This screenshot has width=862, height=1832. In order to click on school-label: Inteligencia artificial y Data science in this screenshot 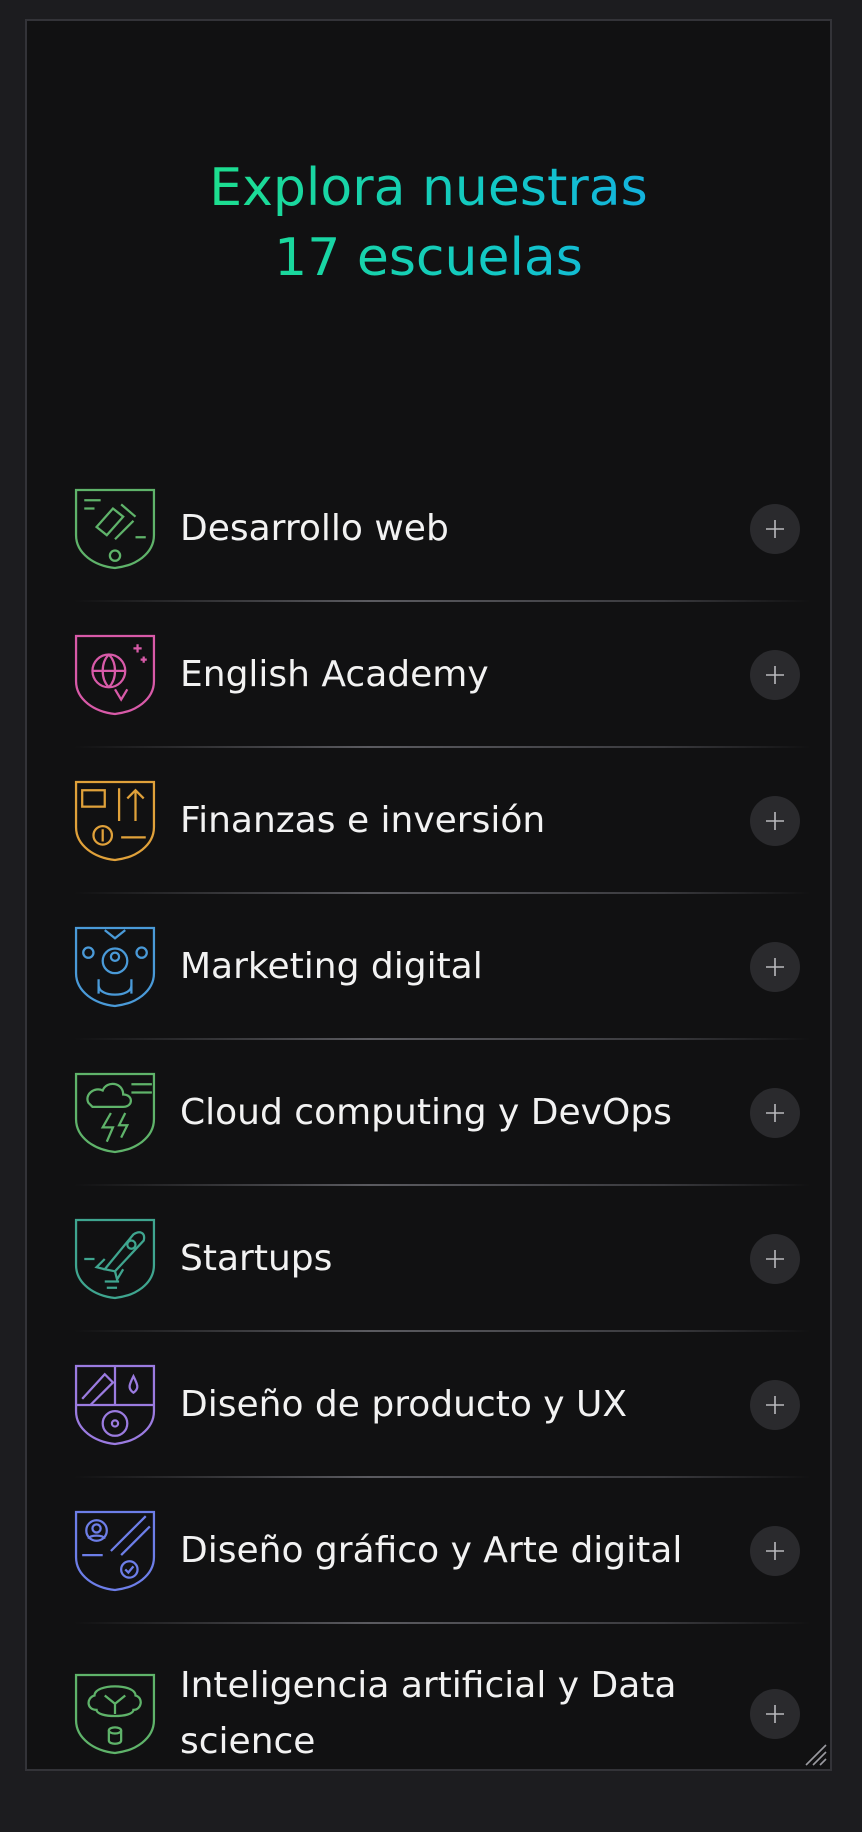, I will do `click(428, 1713)`.